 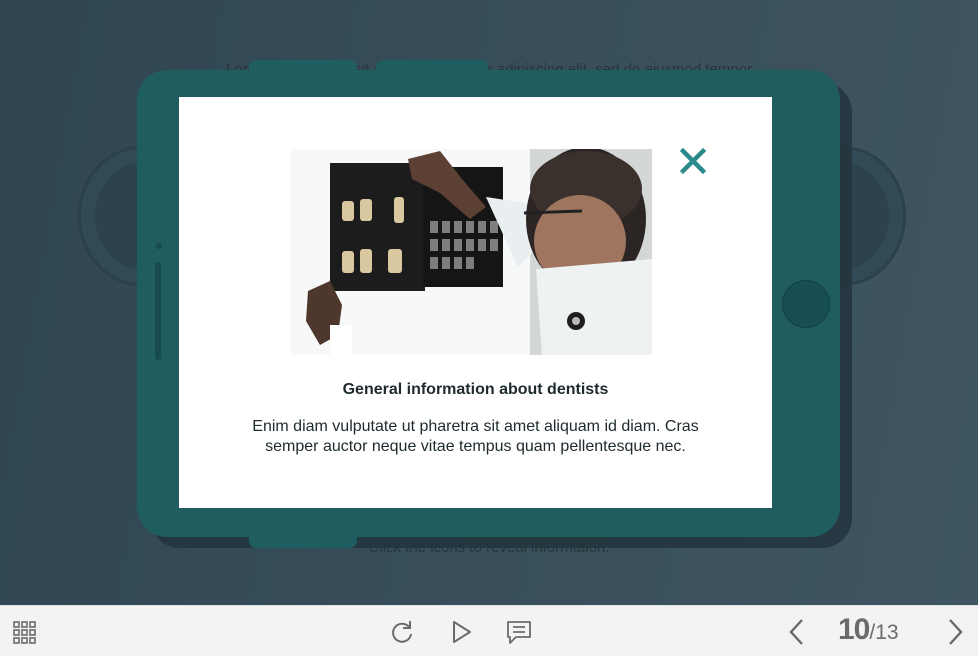 I want to click on player-toolbar: 10/13, so click(x=489, y=630).